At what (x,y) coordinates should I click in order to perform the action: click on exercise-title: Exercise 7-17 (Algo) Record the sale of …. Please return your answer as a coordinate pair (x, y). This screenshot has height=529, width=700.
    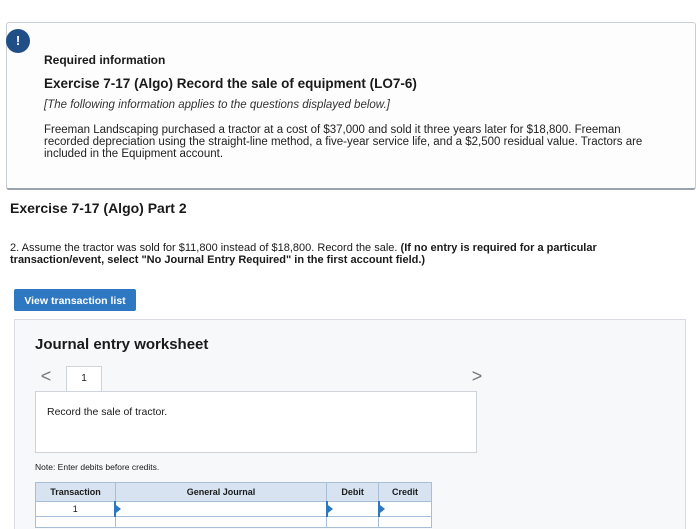
    Looking at the image, I should click on (230, 83).